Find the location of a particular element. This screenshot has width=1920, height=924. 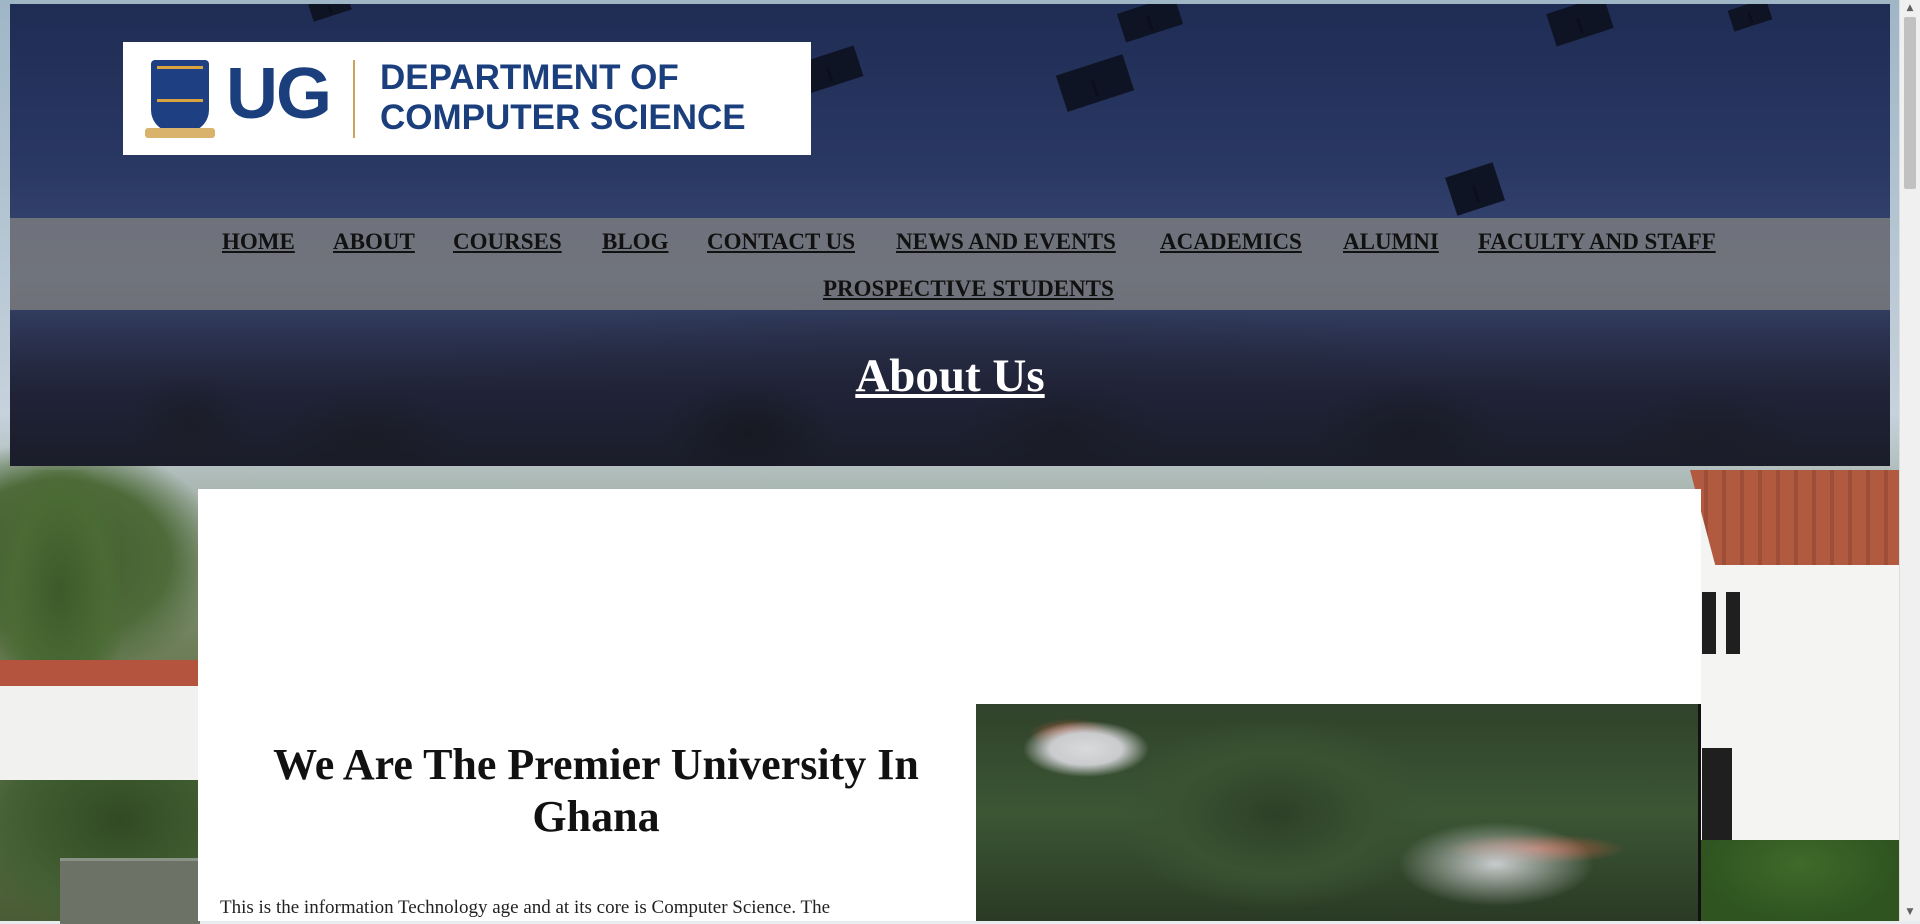

background-building-left is located at coordinates (100, 720).